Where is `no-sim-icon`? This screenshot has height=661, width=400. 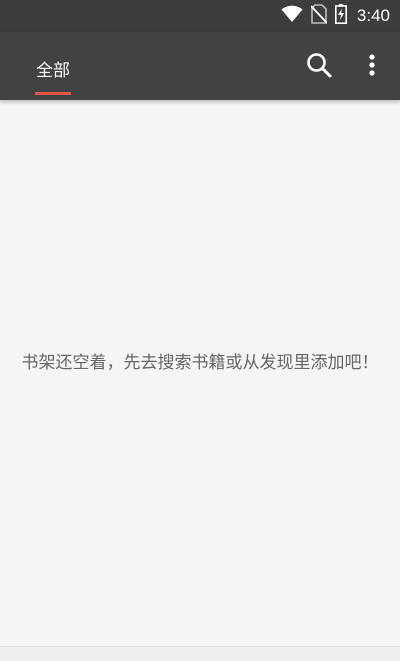
no-sim-icon is located at coordinates (319, 16).